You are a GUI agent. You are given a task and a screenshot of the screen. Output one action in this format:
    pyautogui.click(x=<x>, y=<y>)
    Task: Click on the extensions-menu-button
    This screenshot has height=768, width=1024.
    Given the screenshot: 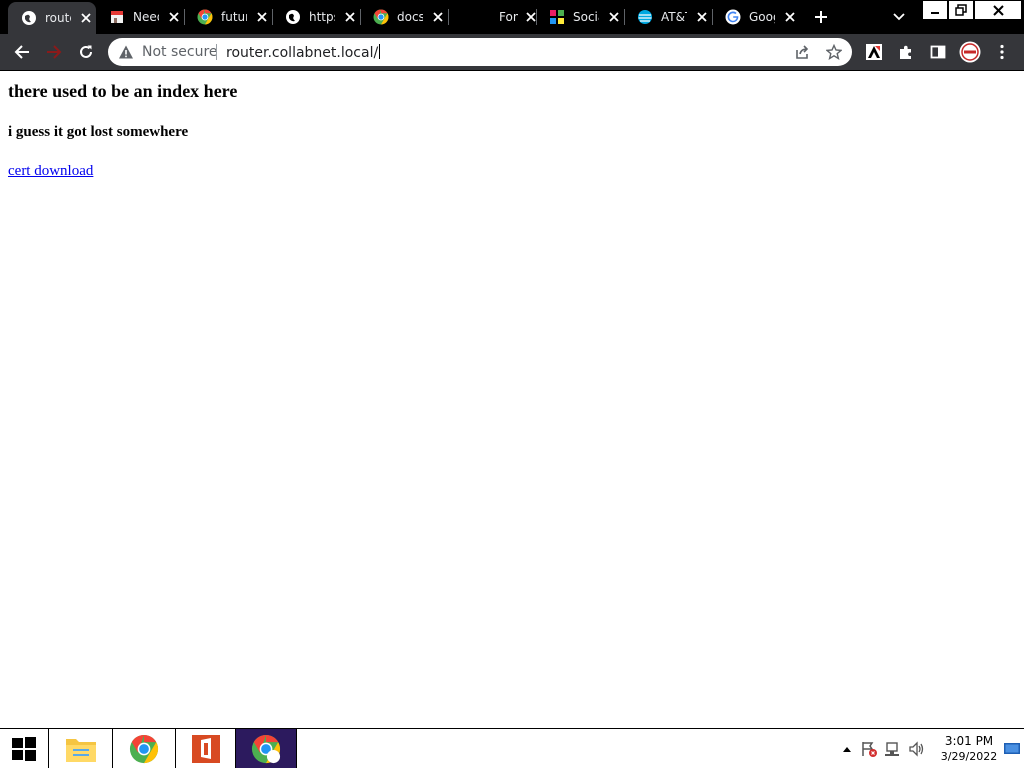 What is the action you would take?
    pyautogui.click(x=906, y=52)
    